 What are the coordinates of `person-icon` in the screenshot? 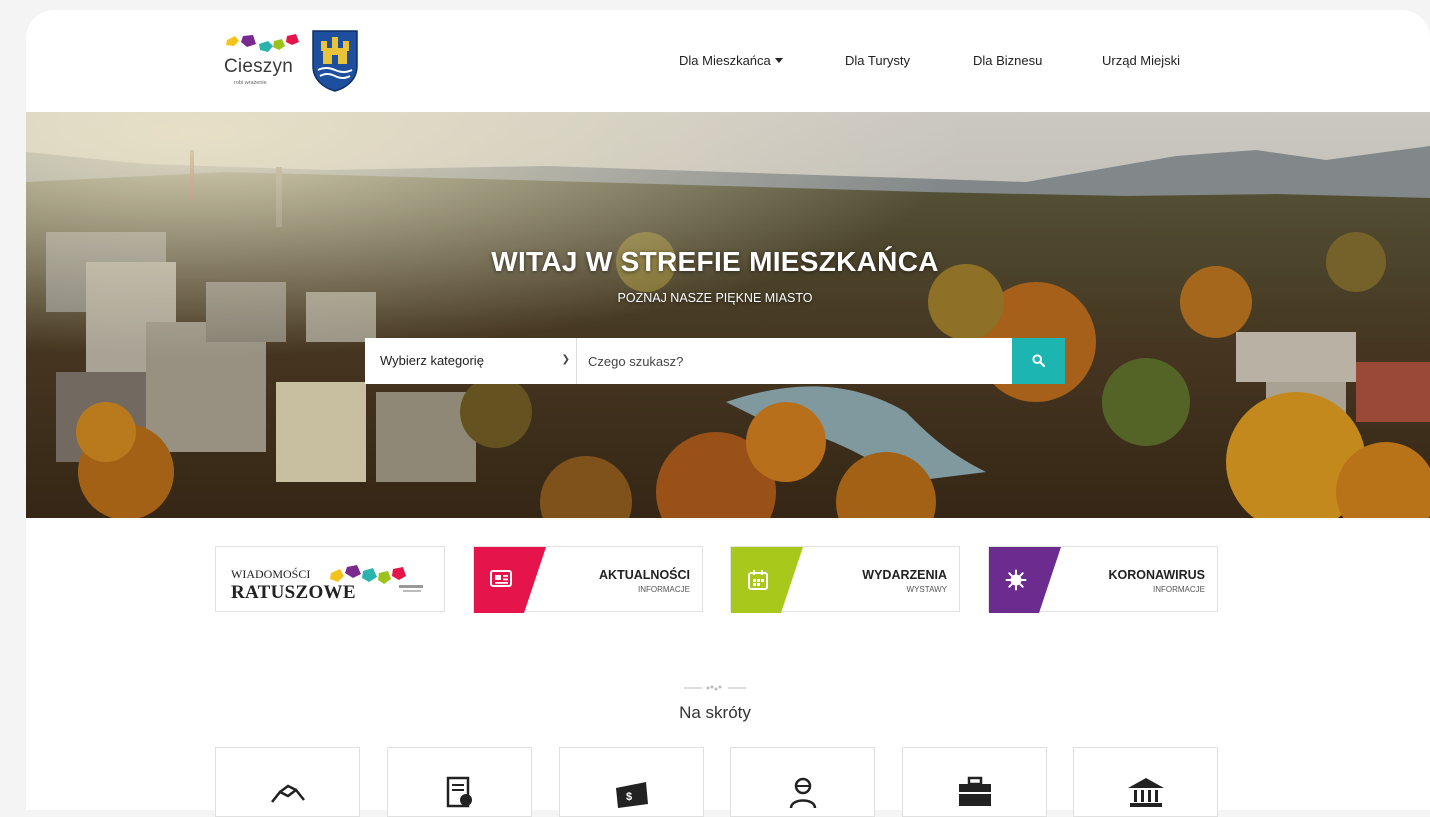 It's located at (803, 792).